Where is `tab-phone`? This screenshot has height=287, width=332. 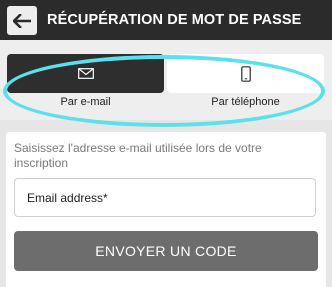 tab-phone is located at coordinates (245, 73).